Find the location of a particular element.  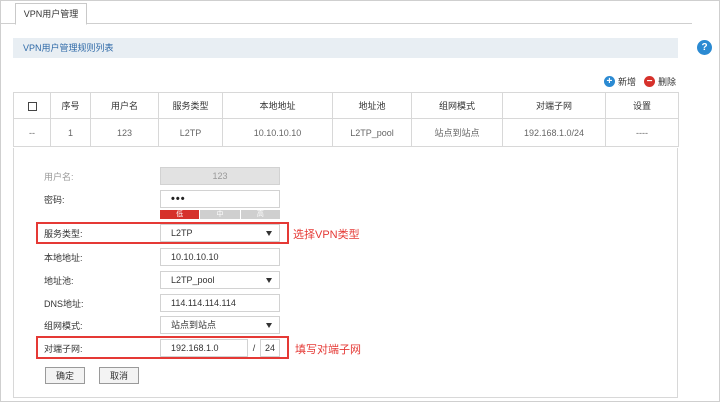

password-field: ••• is located at coordinates (220, 199).